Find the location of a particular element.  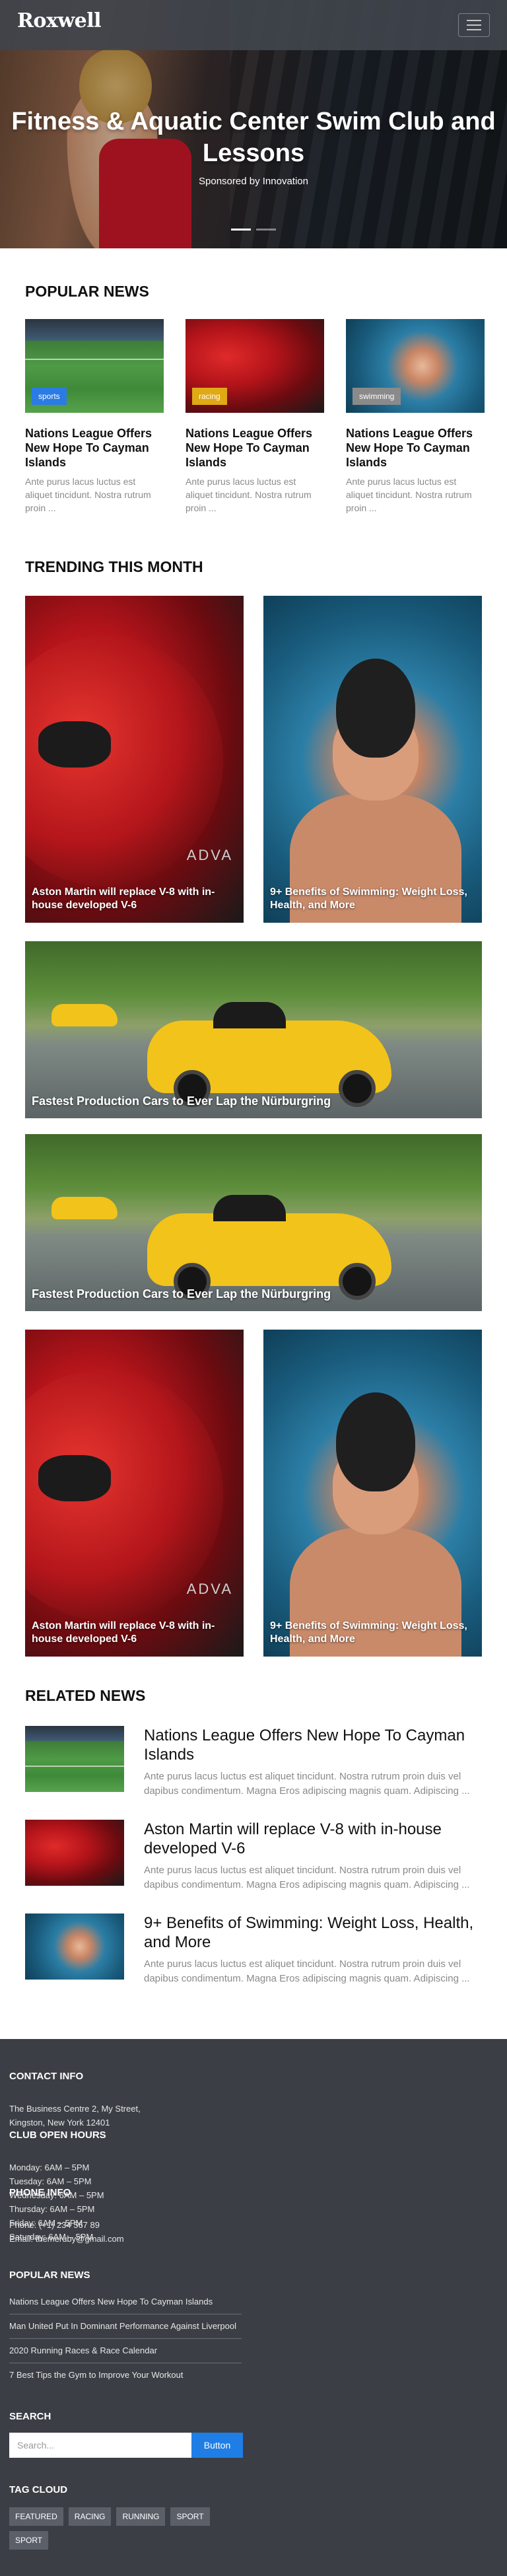

contact-heading: CONTACT INFO is located at coordinates (46, 2076).